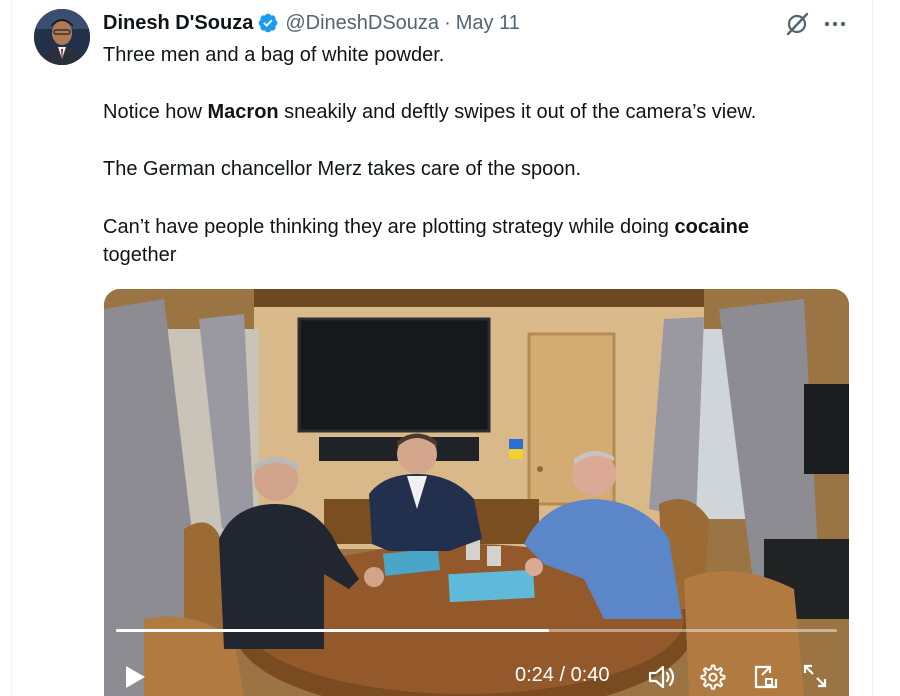  I want to click on gear-icon, so click(712, 677).